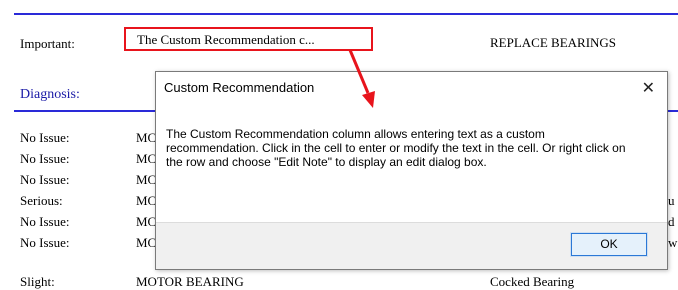  I want to click on row-diagnosis: d, so click(671, 221).